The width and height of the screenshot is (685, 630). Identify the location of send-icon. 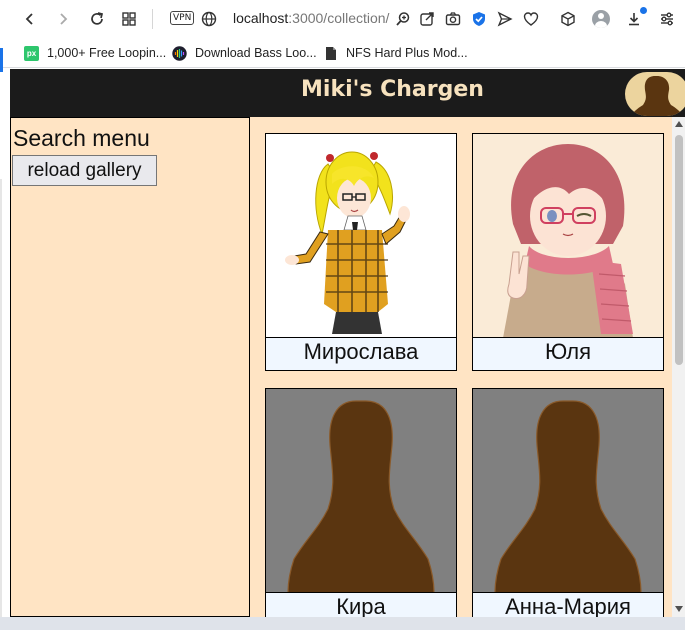
(505, 19).